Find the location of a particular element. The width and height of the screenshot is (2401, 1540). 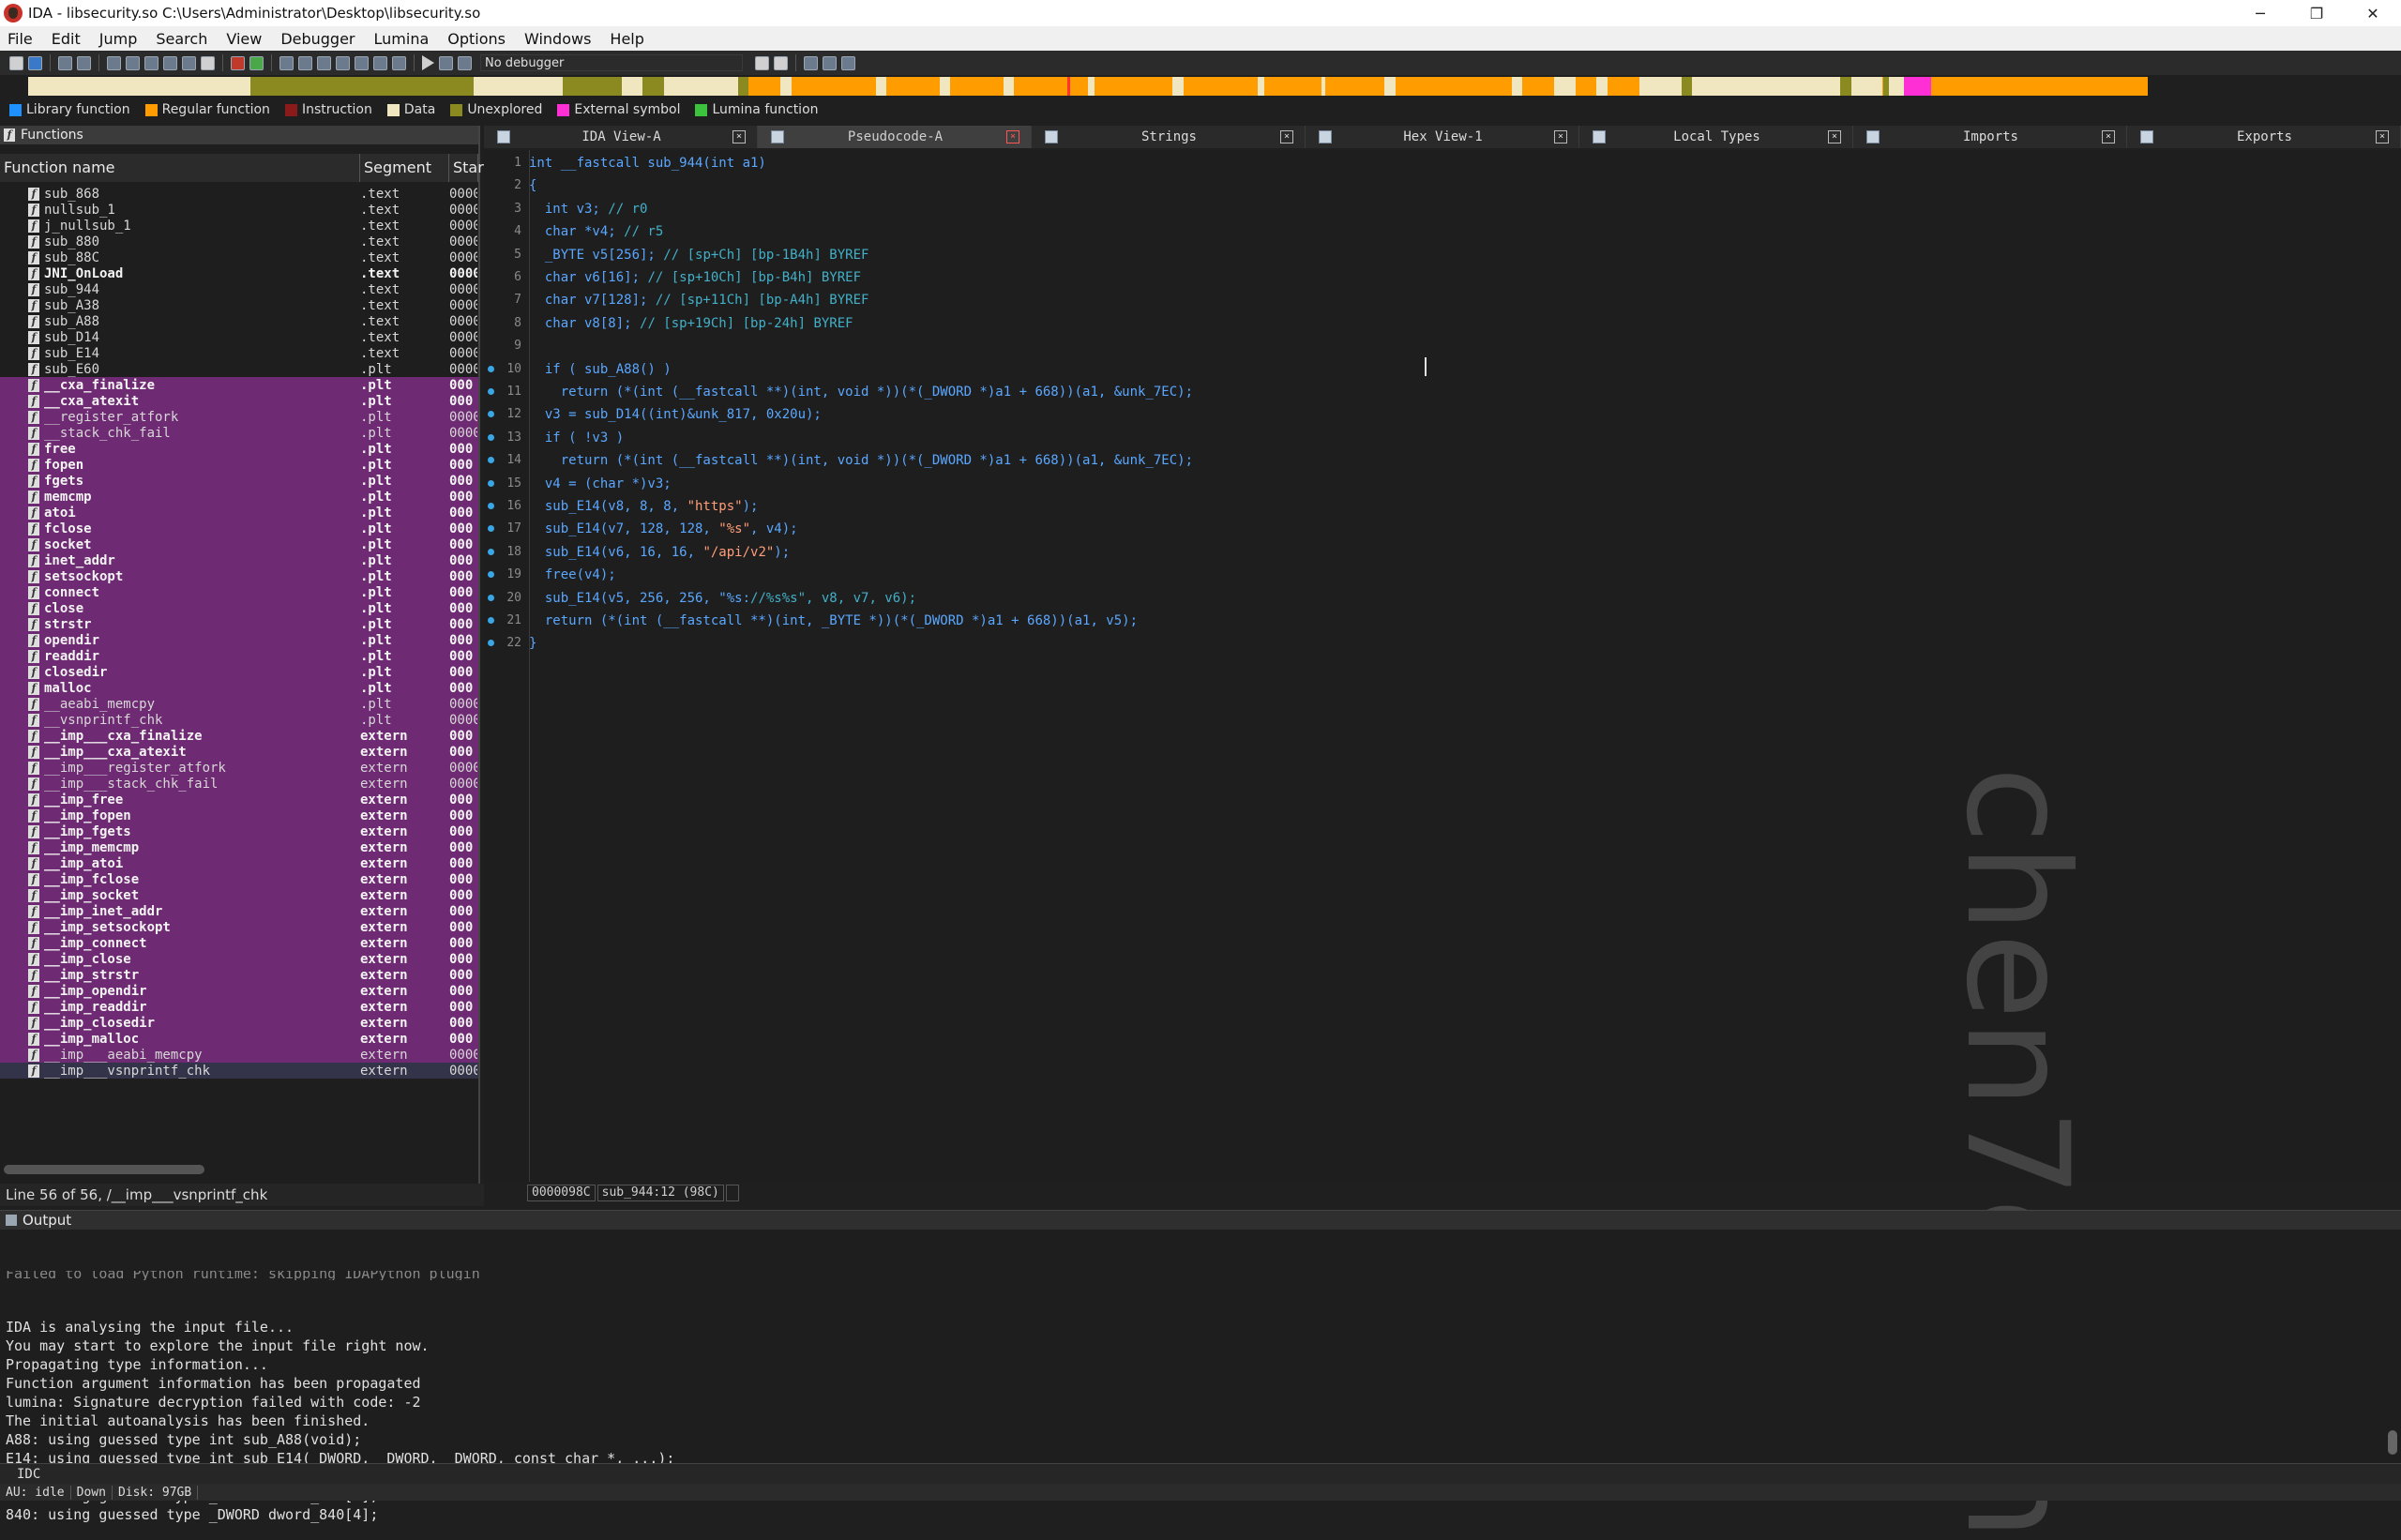

function-row: f sub_A88 .text 0000 is located at coordinates (239, 321).